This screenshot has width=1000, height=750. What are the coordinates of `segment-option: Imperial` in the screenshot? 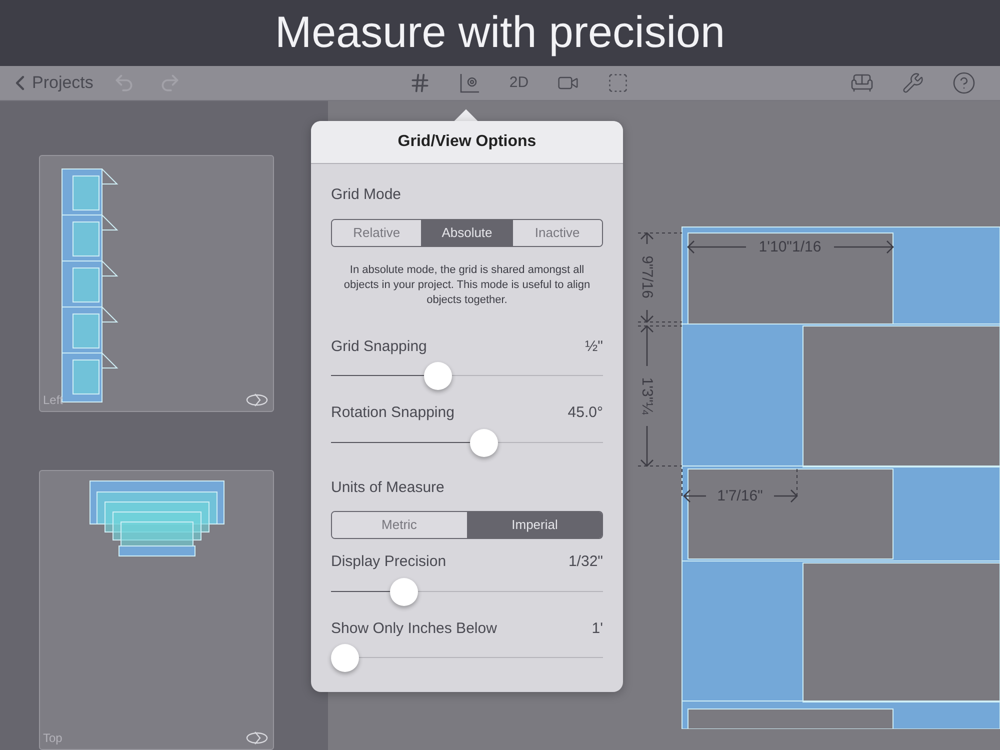 It's located at (534, 525).